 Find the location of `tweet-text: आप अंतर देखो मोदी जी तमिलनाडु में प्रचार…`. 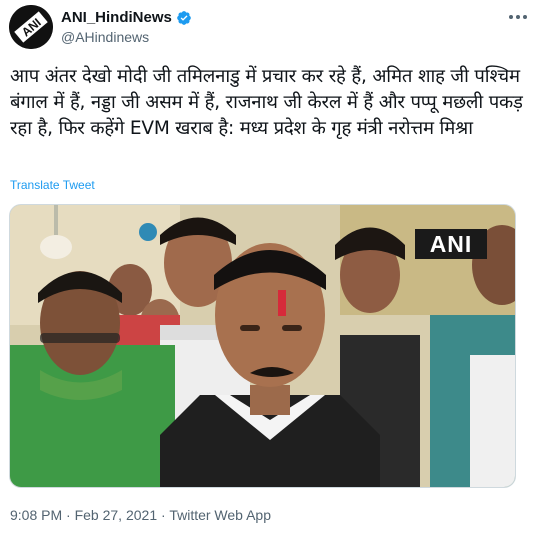

tweet-text: आप अंतर देखो मोदी जी तमिलनाडु में प्रचार… is located at coordinates (266, 102).